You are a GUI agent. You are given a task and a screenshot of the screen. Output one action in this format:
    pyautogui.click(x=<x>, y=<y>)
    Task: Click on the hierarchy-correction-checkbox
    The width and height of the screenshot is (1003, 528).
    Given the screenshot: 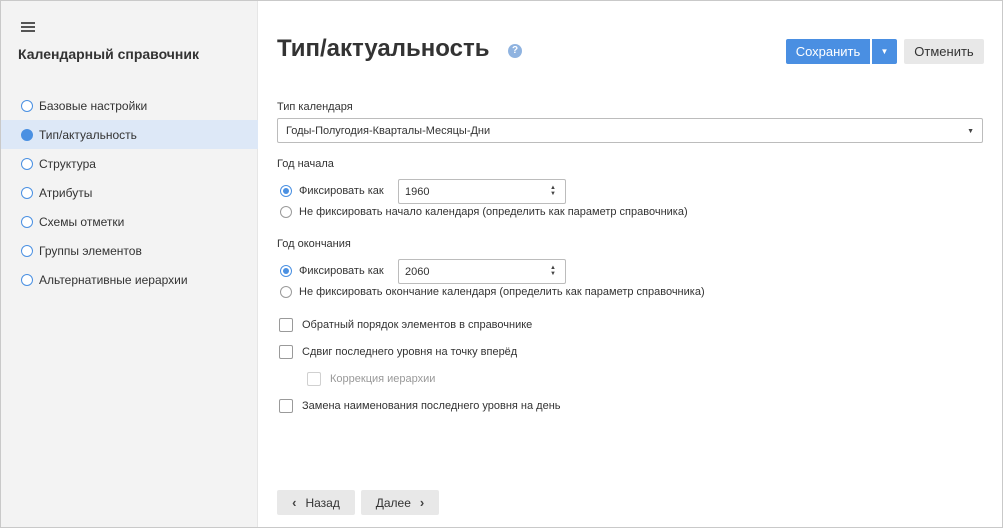 What is the action you would take?
    pyautogui.click(x=314, y=379)
    